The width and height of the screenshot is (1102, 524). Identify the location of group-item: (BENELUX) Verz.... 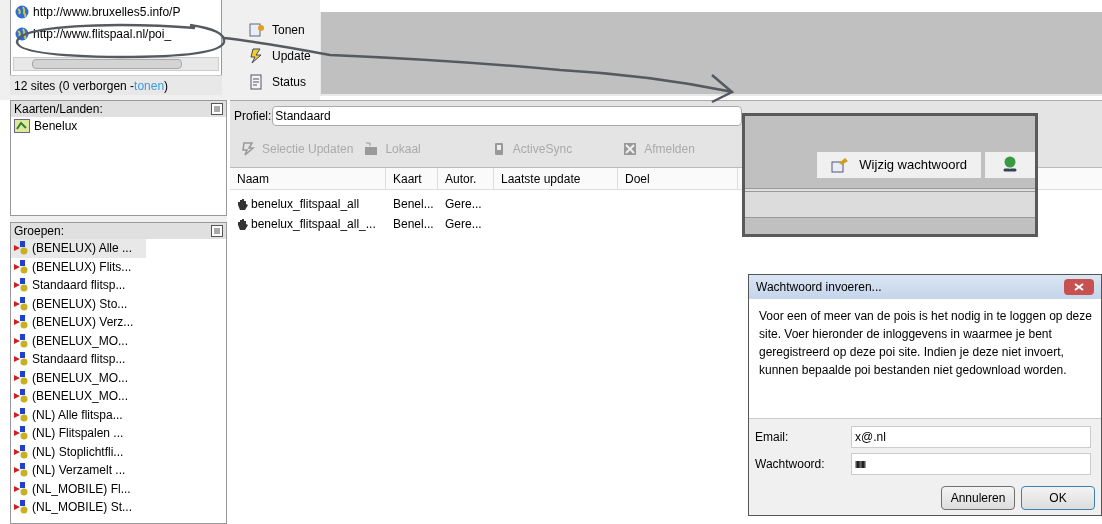
(78, 322).